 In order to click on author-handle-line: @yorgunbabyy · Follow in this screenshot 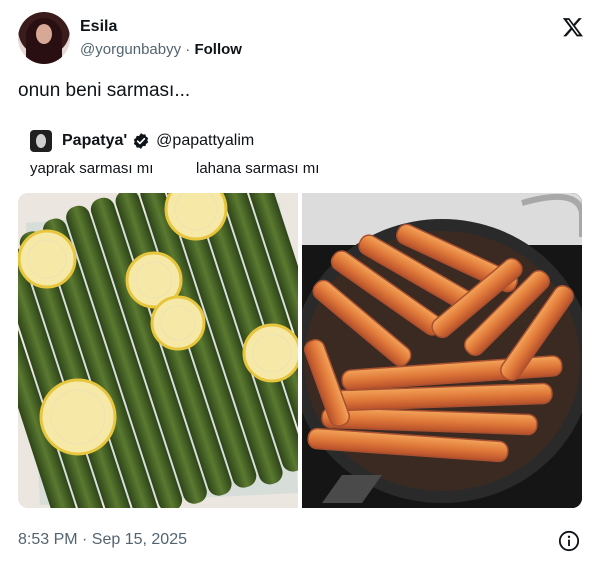, I will do `click(161, 49)`.